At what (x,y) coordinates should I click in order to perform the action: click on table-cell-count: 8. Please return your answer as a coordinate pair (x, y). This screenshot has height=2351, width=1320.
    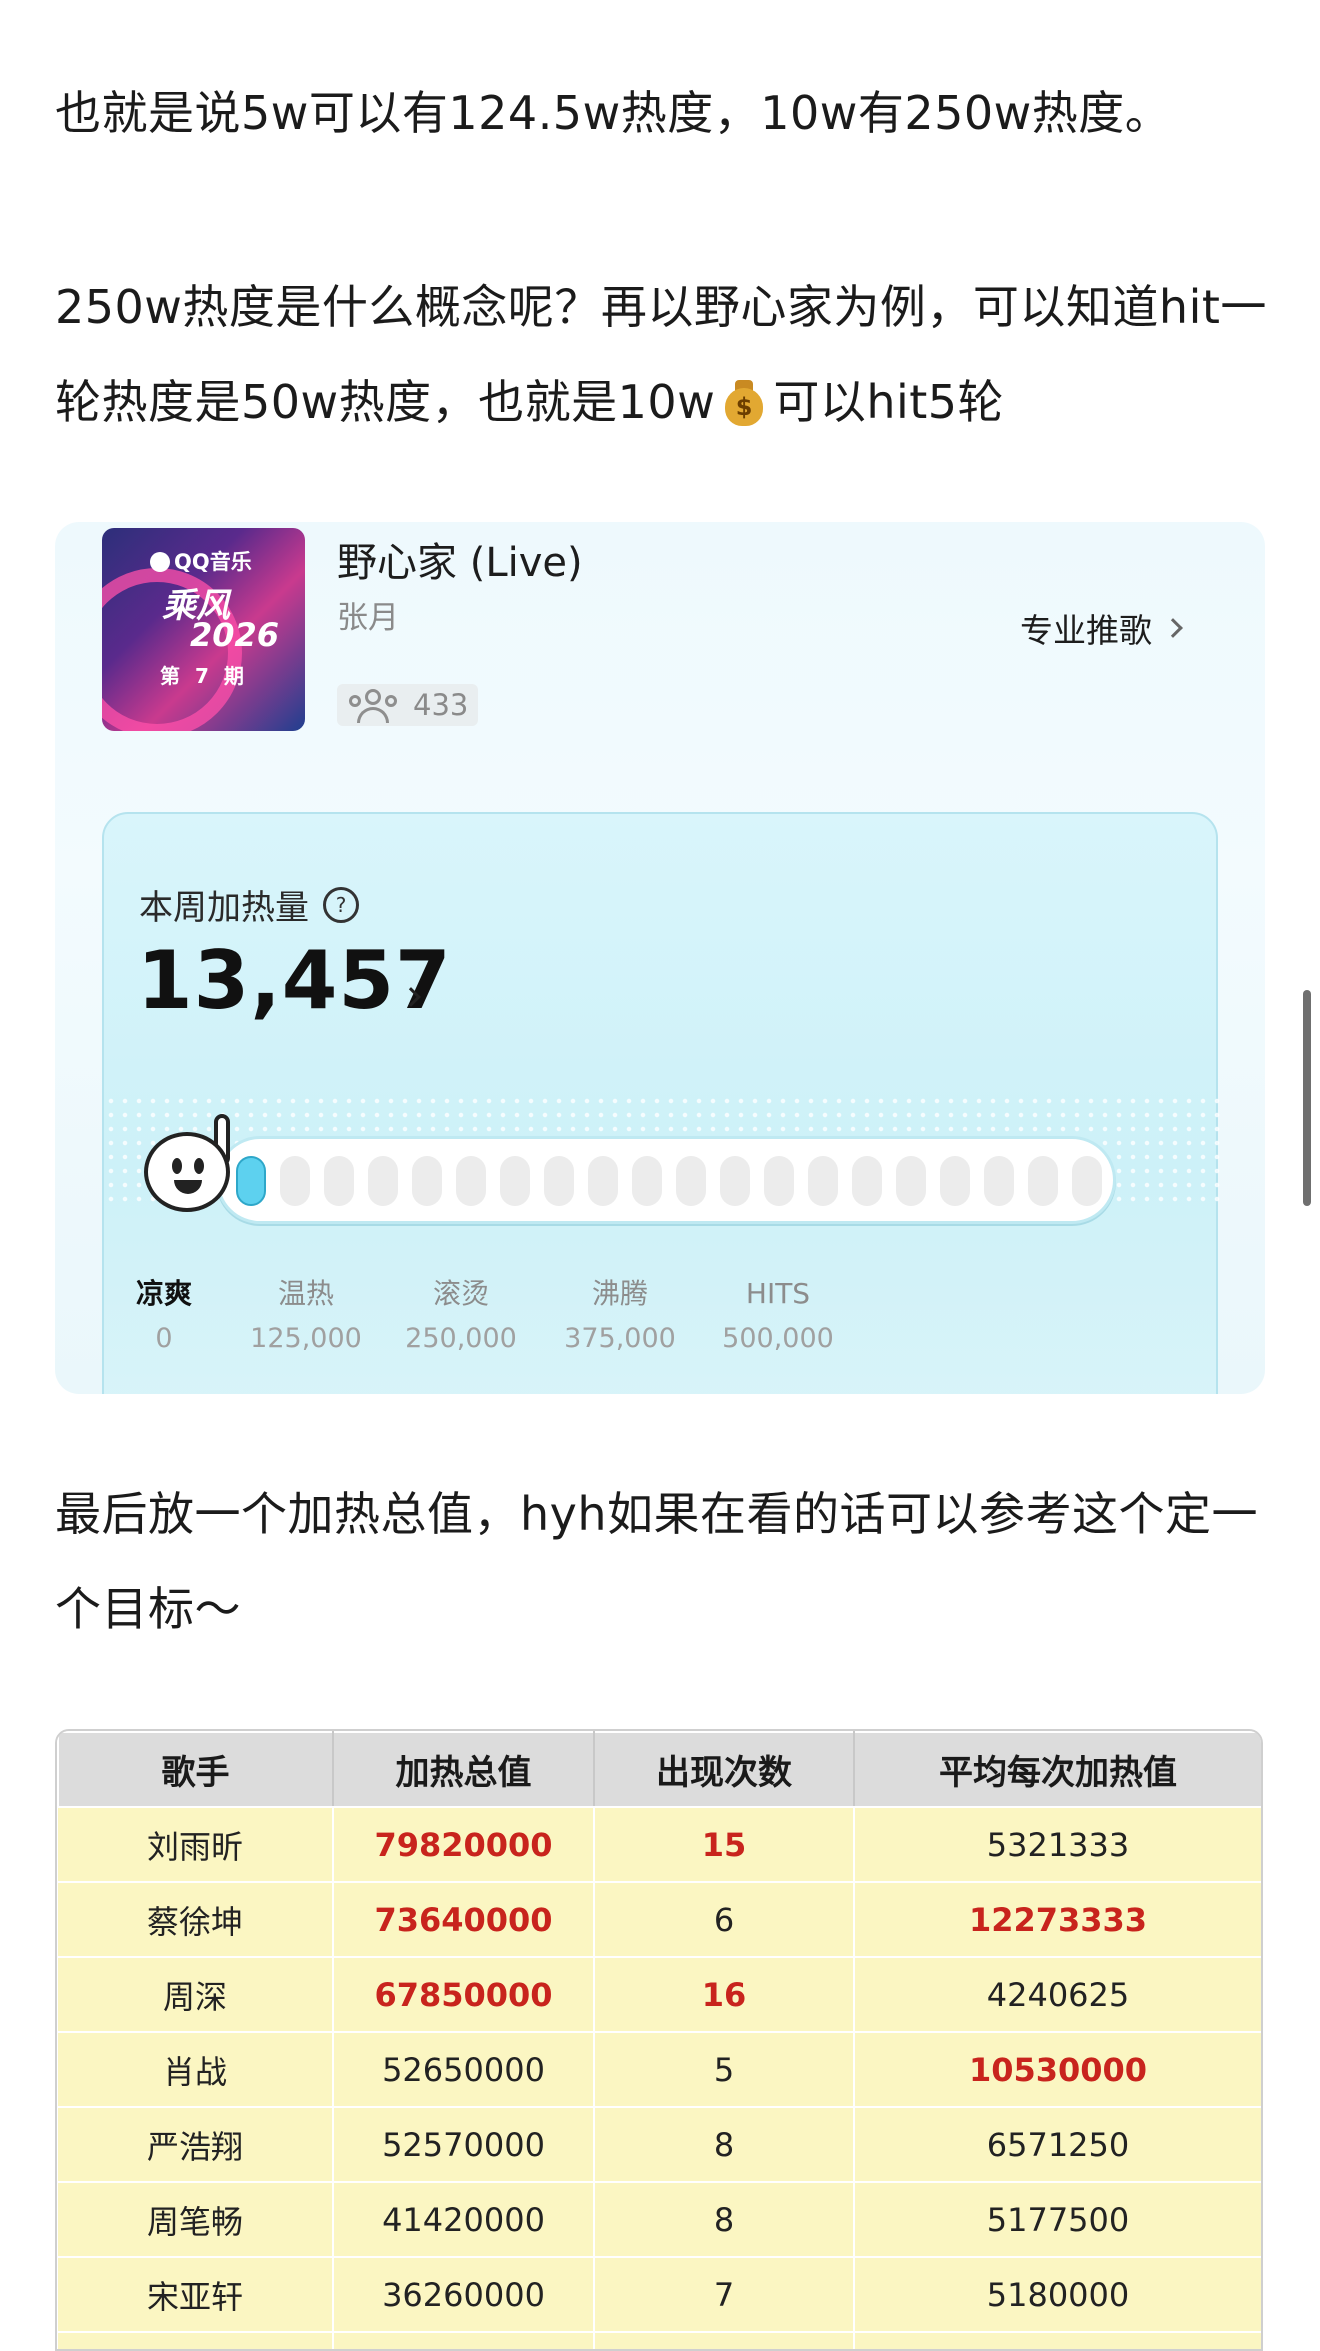
    Looking at the image, I should click on (724, 2220).